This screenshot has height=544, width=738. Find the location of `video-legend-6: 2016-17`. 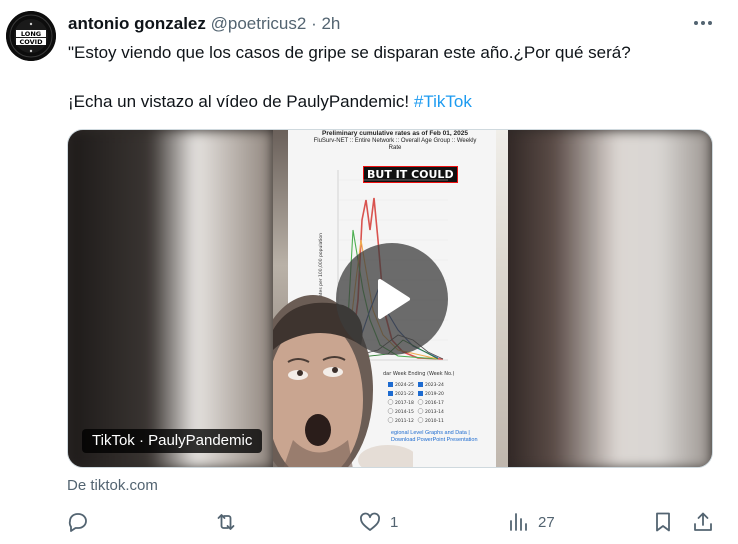

video-legend-6: 2016-17 is located at coordinates (434, 403).